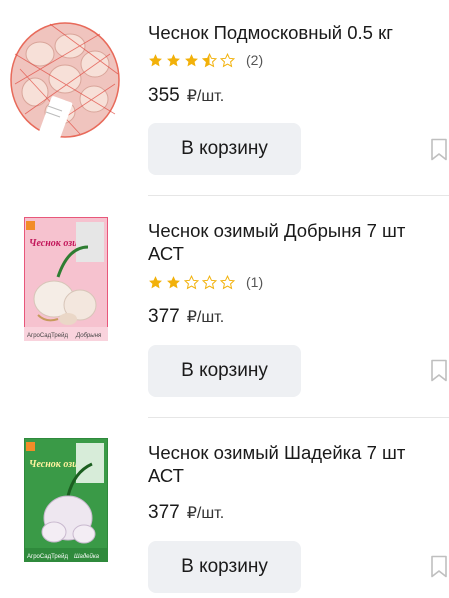  I want to click on price: 355 ₽/шт., so click(186, 96).